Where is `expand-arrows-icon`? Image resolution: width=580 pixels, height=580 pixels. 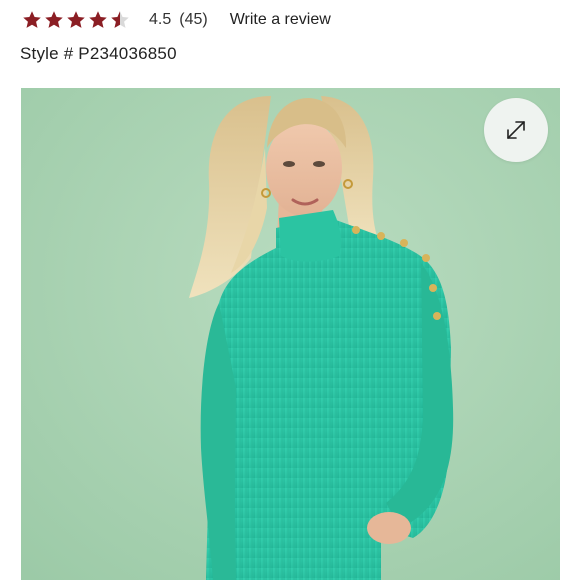 expand-arrows-icon is located at coordinates (516, 130).